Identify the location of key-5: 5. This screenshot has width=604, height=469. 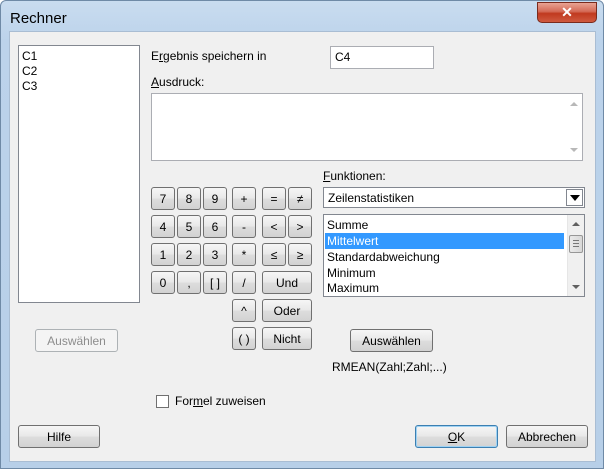
(189, 226).